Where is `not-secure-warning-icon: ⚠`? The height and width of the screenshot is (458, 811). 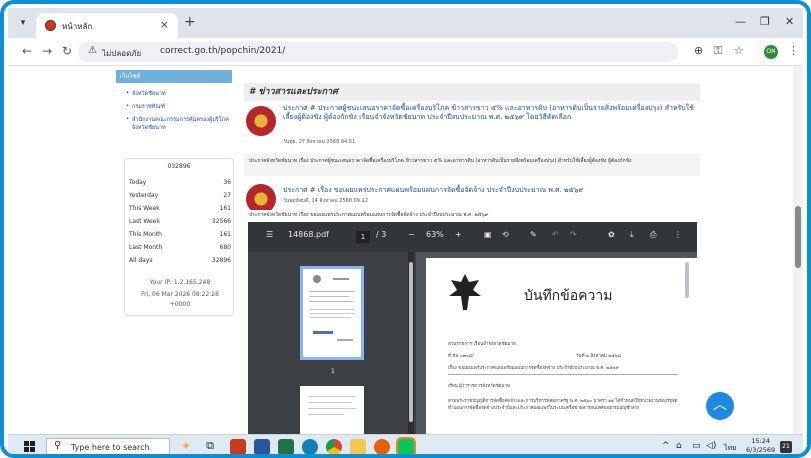 not-secure-warning-icon: ⚠ is located at coordinates (92, 50).